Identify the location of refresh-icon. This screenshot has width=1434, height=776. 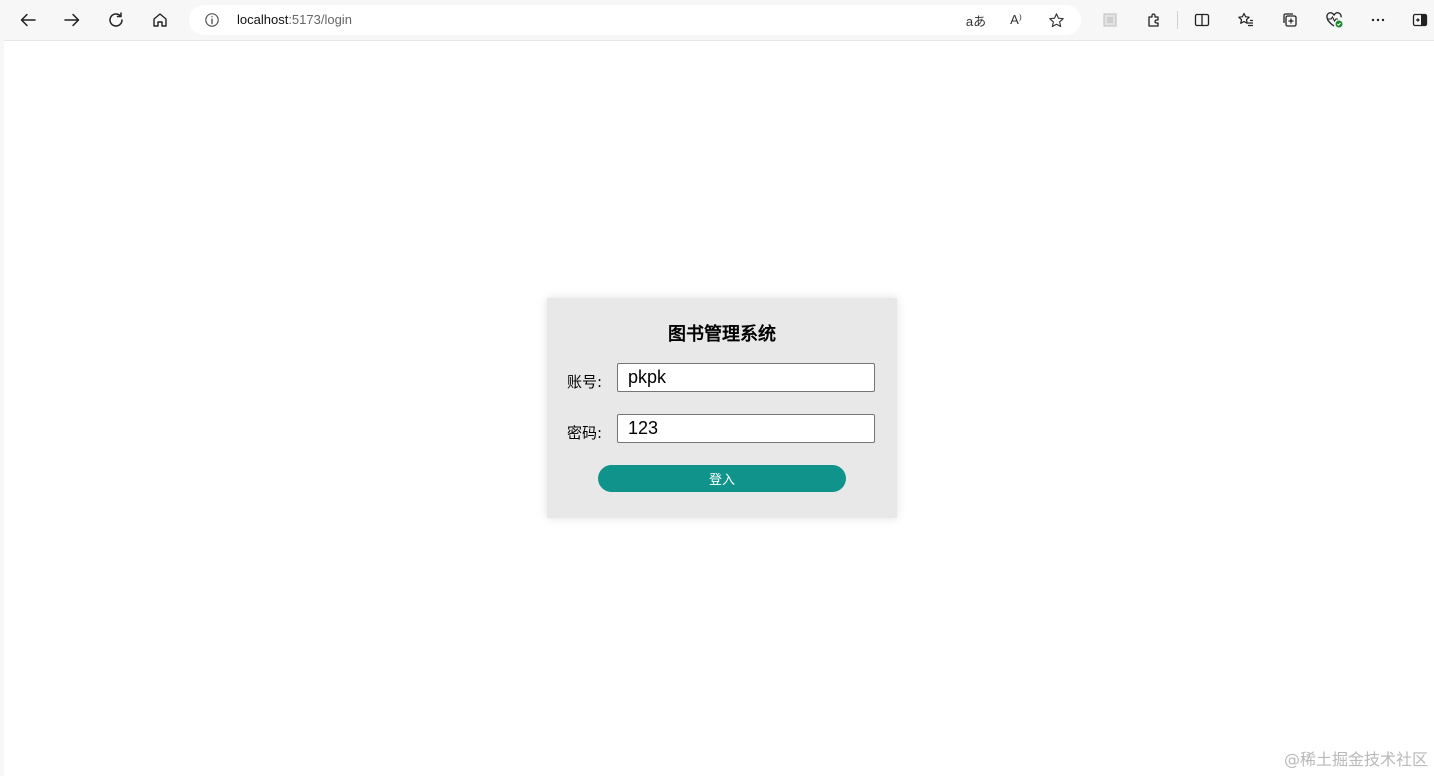
(116, 19).